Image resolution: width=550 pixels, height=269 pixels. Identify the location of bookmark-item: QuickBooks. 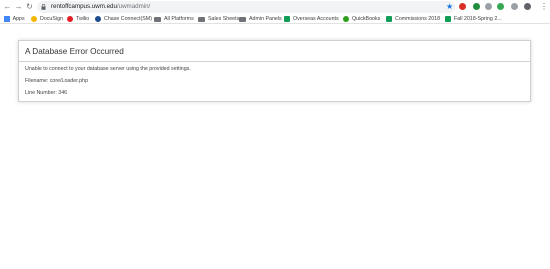
(361, 19).